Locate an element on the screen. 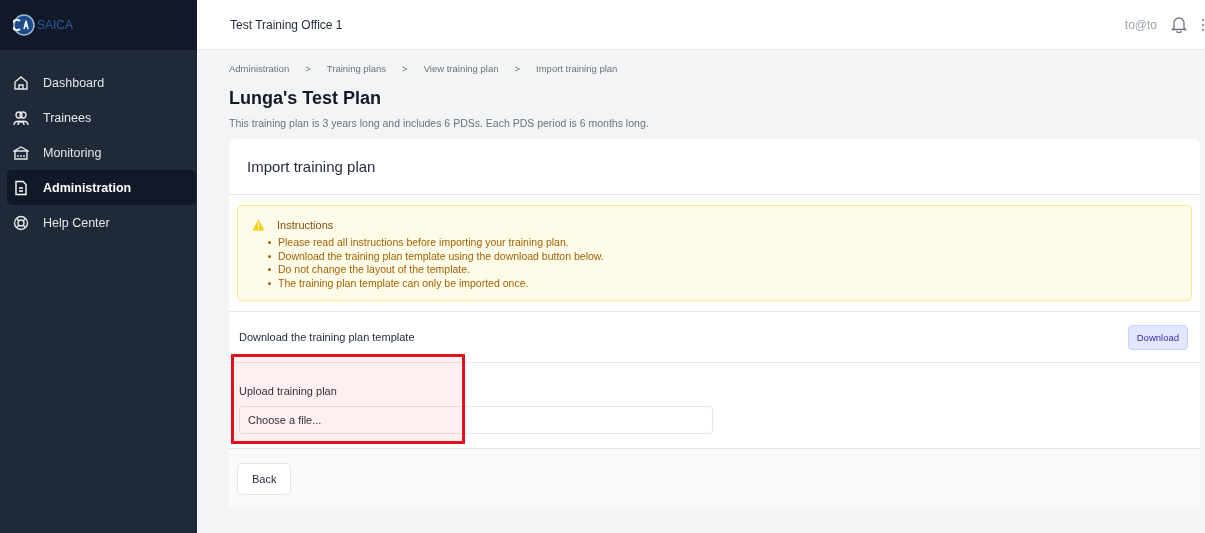 Image resolution: width=1205 pixels, height=533 pixels. building-icon is located at coordinates (21, 152).